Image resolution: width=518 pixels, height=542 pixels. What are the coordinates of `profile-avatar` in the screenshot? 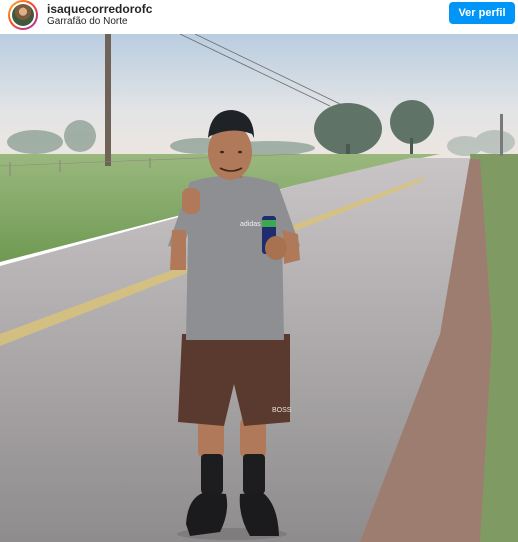 It's located at (23, 15).